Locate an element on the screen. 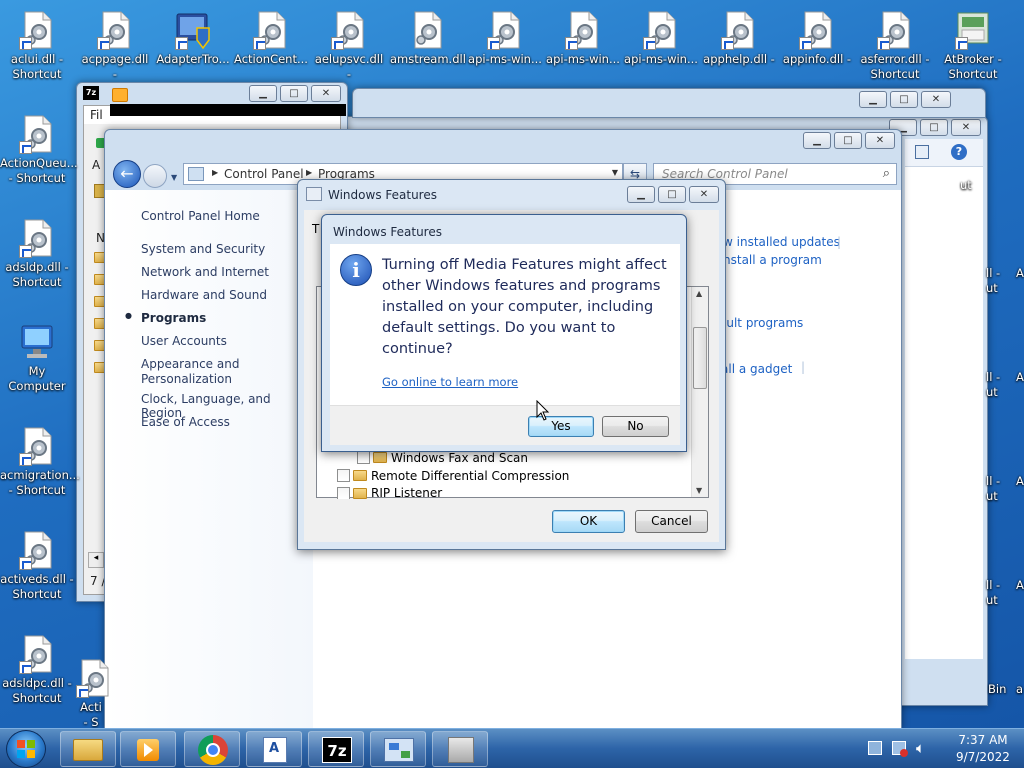 This screenshot has width=1024, height=768. taskbar-chrome is located at coordinates (212, 749).